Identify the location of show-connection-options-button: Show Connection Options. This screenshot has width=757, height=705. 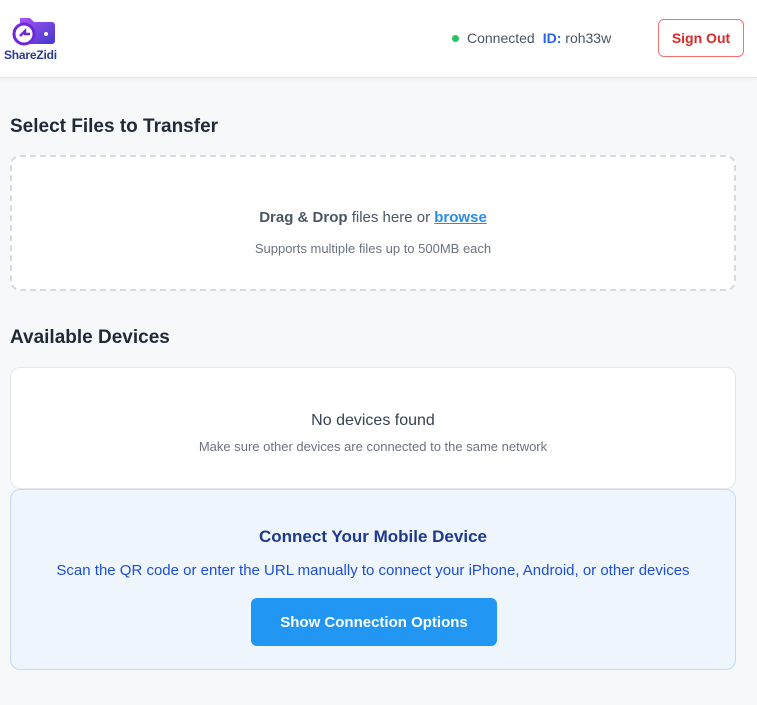
(374, 622).